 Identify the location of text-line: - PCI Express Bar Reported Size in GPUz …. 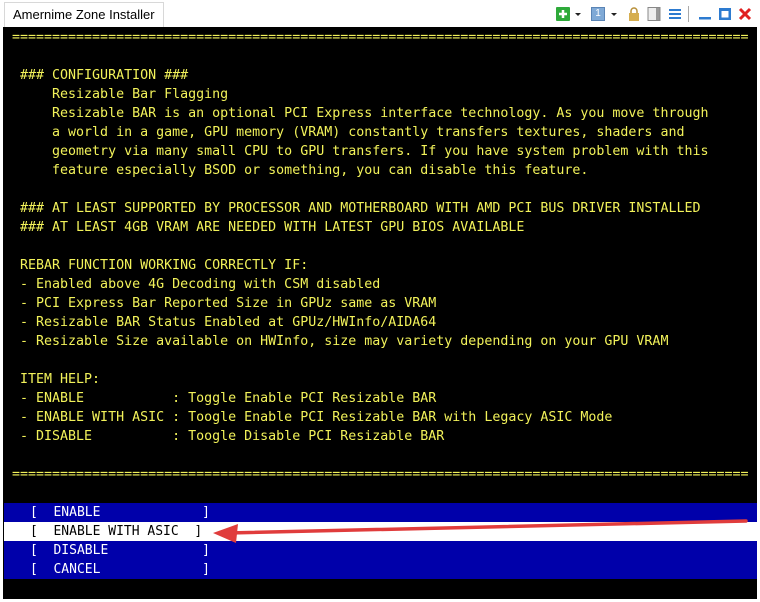
(224, 303).